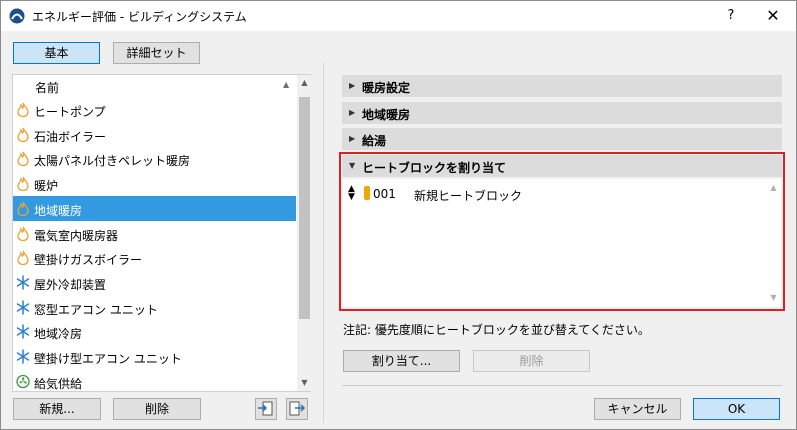  What do you see at coordinates (323, 243) in the screenshot?
I see `panel-divider` at bounding box center [323, 243].